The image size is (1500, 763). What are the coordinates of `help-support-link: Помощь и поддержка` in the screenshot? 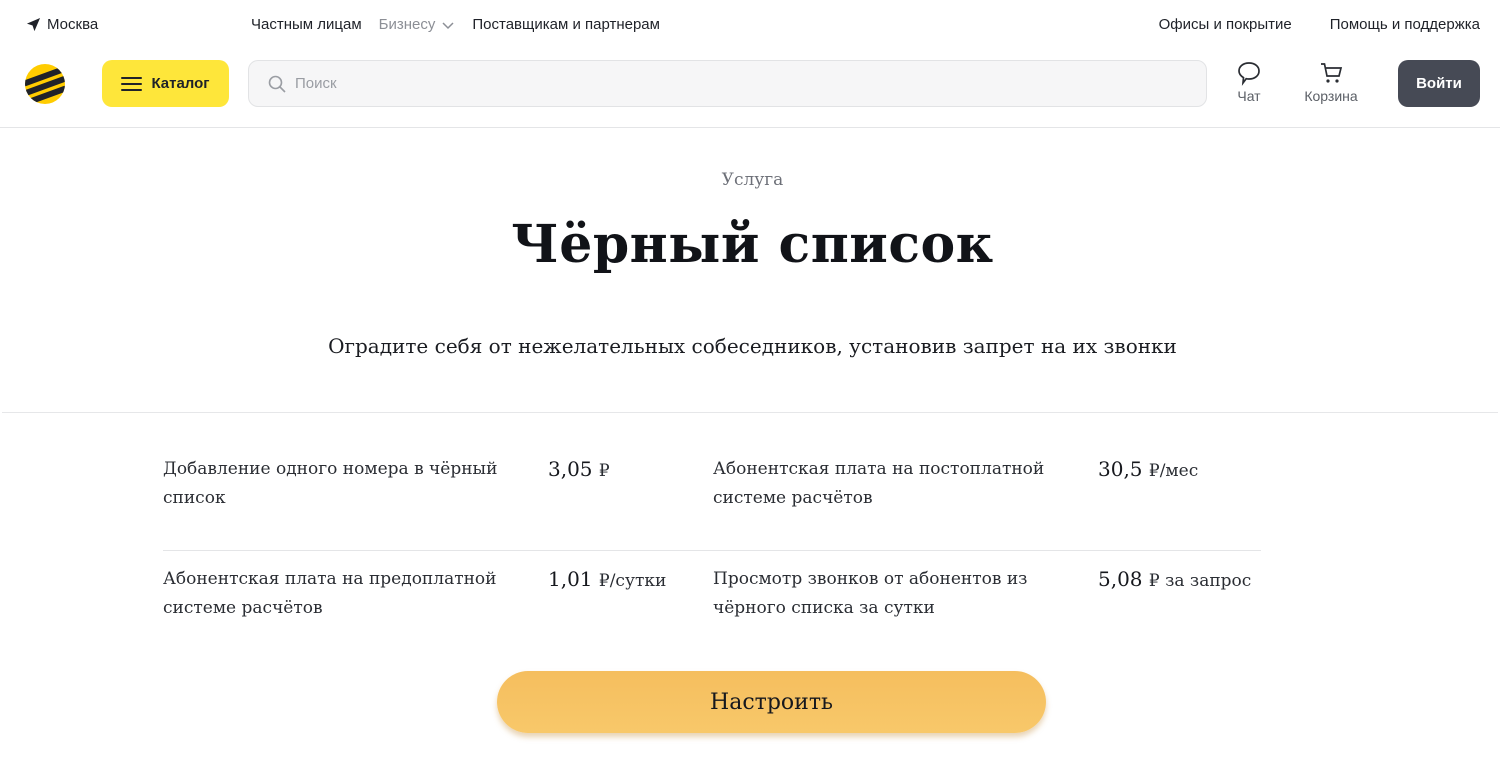 It's located at (1405, 24).